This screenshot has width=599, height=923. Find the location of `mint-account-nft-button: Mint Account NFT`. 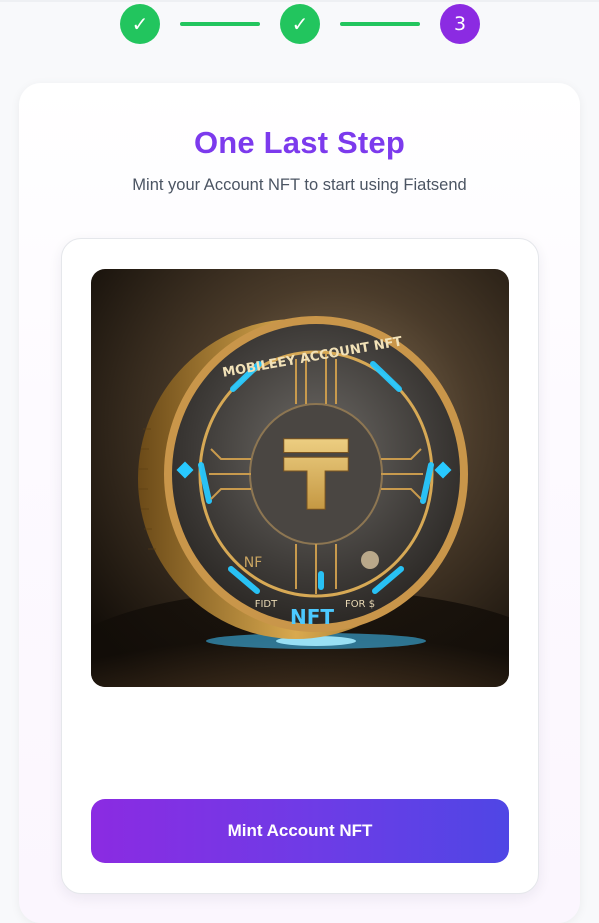

mint-account-nft-button: Mint Account NFT is located at coordinates (300, 831).